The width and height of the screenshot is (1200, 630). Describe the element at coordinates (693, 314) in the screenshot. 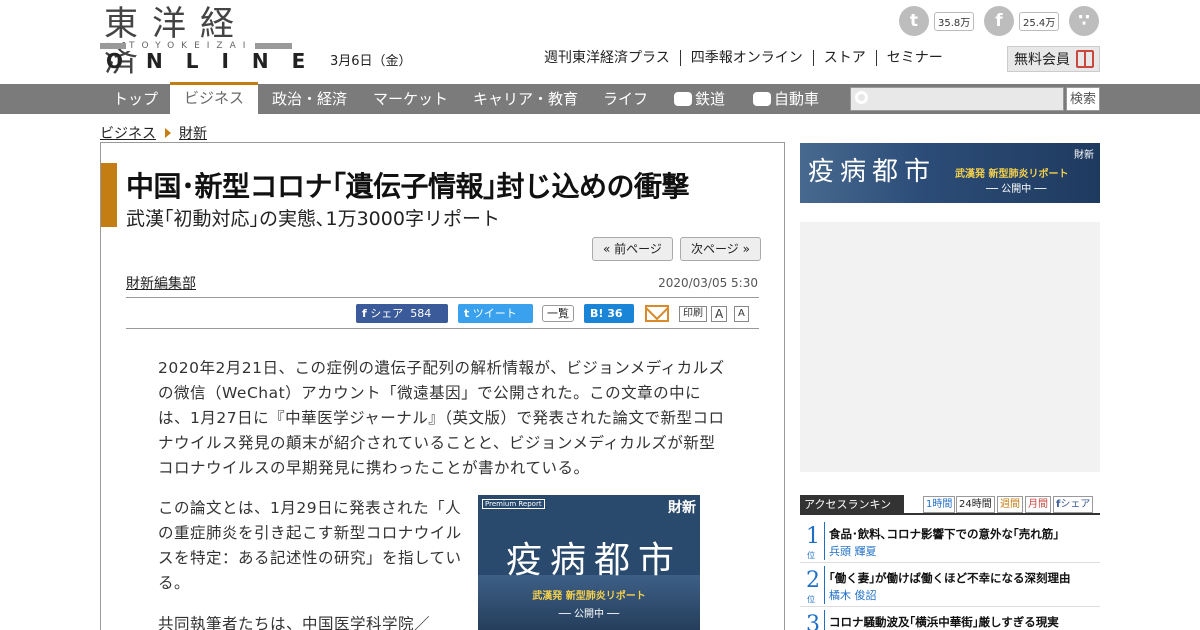

I see `print-button: 印刷` at that location.